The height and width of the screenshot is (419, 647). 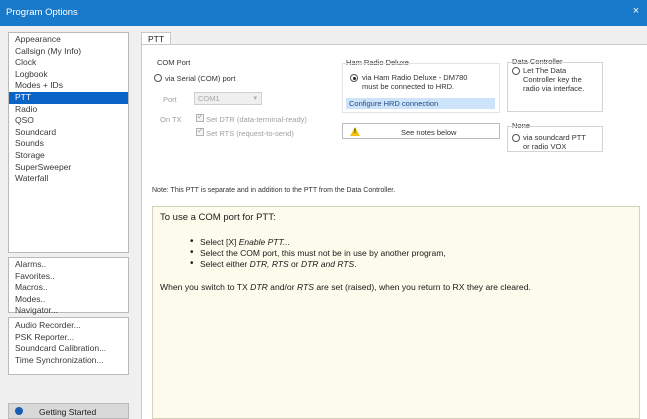 I want to click on nav-item-storage: Storage, so click(x=68, y=156).